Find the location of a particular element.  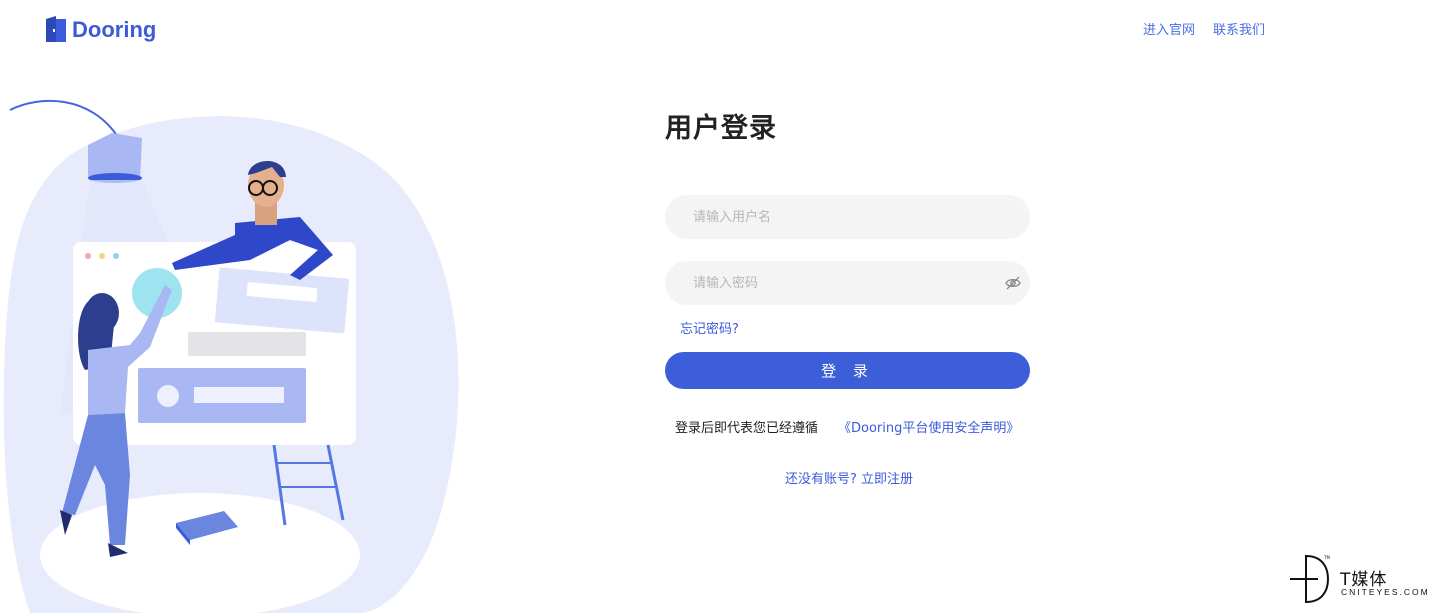

agreement-line: 登录后即代表您已经遵循 《Dooring平台使用安全声明》 is located at coordinates (847, 426).